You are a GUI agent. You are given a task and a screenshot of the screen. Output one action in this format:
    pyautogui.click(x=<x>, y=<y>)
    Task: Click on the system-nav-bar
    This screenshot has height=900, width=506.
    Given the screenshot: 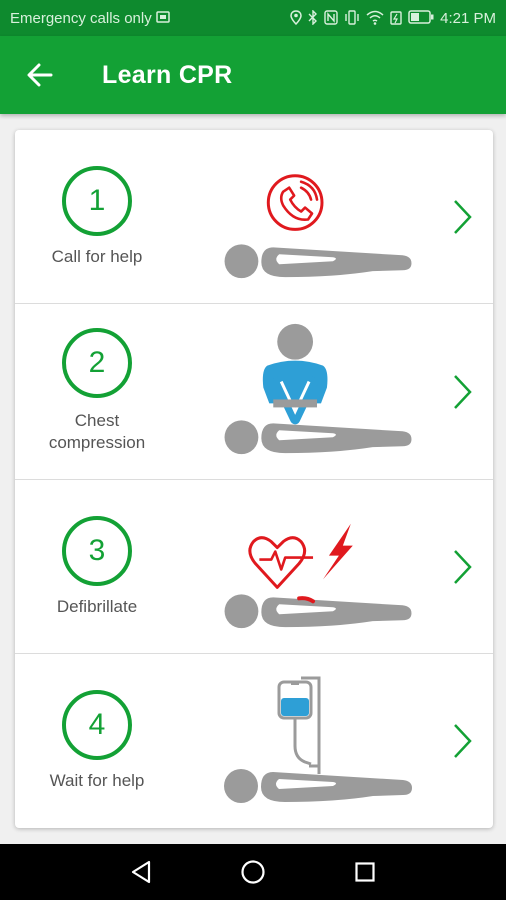 What is the action you would take?
    pyautogui.click(x=253, y=872)
    